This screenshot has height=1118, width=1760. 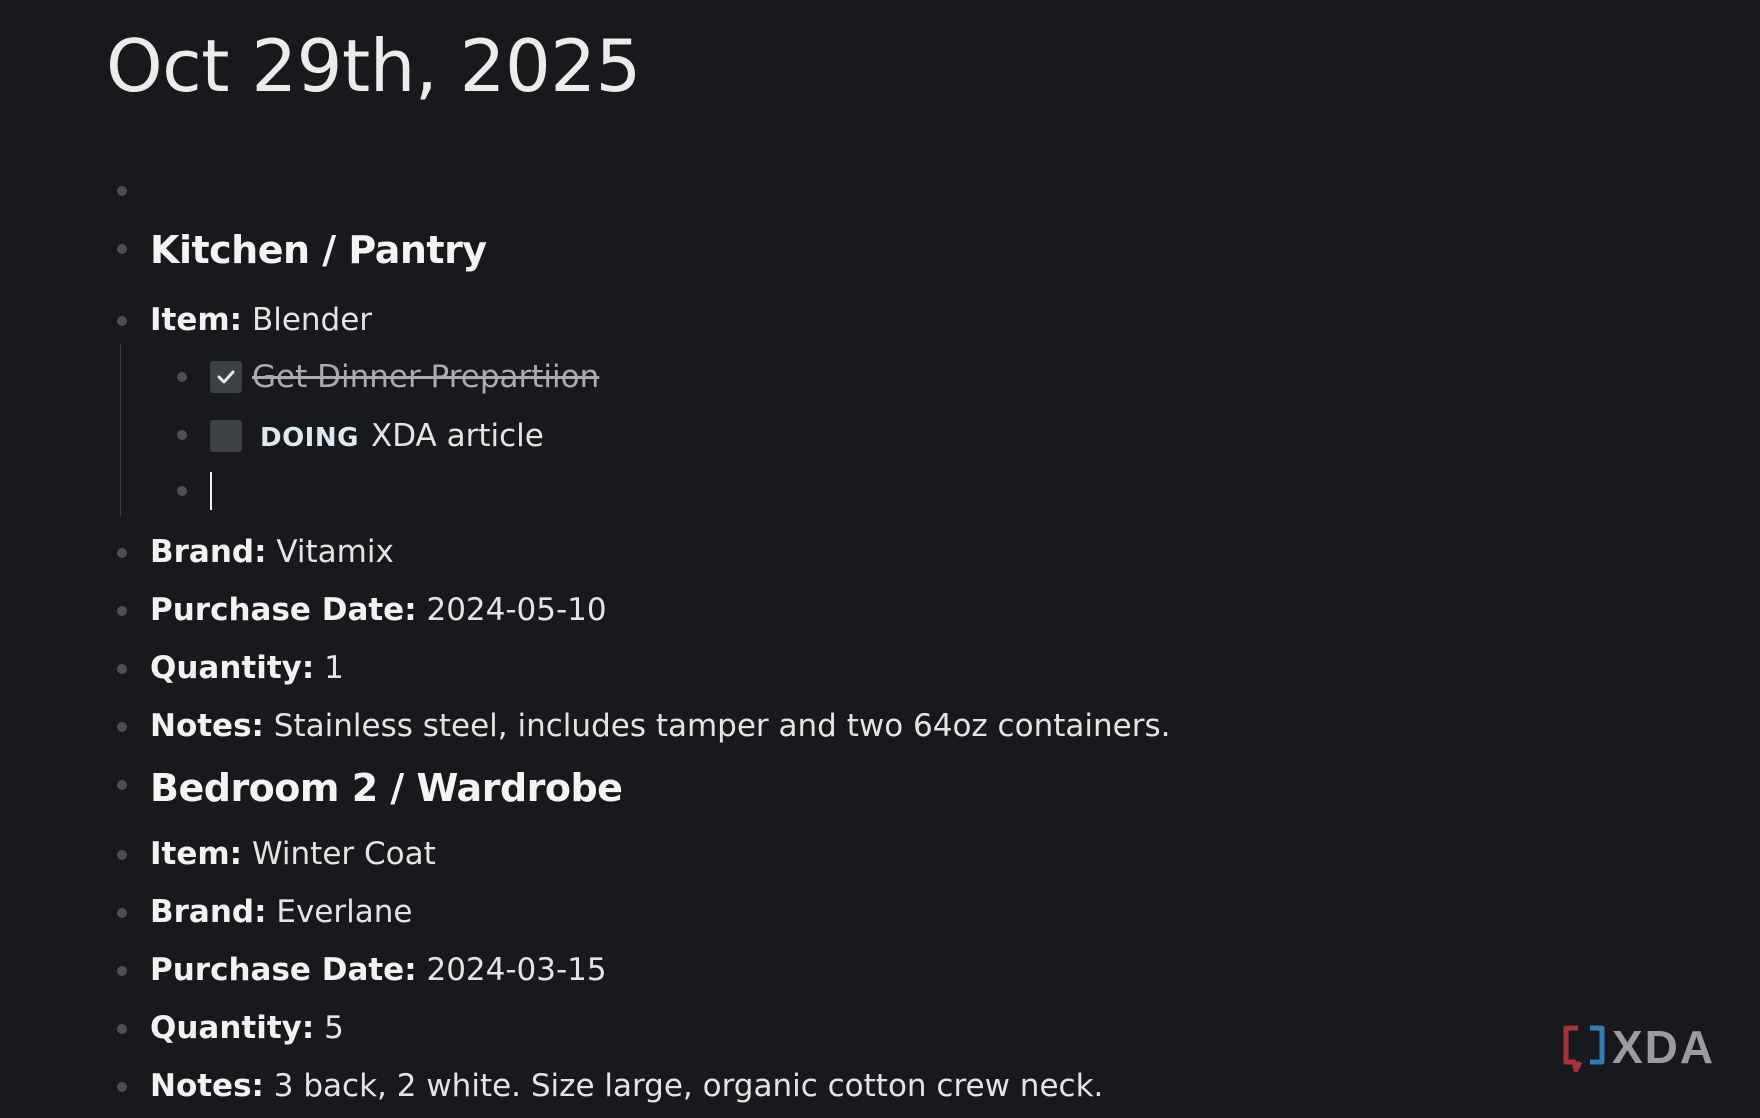 I want to click on doing-marker: DOING, so click(x=309, y=438).